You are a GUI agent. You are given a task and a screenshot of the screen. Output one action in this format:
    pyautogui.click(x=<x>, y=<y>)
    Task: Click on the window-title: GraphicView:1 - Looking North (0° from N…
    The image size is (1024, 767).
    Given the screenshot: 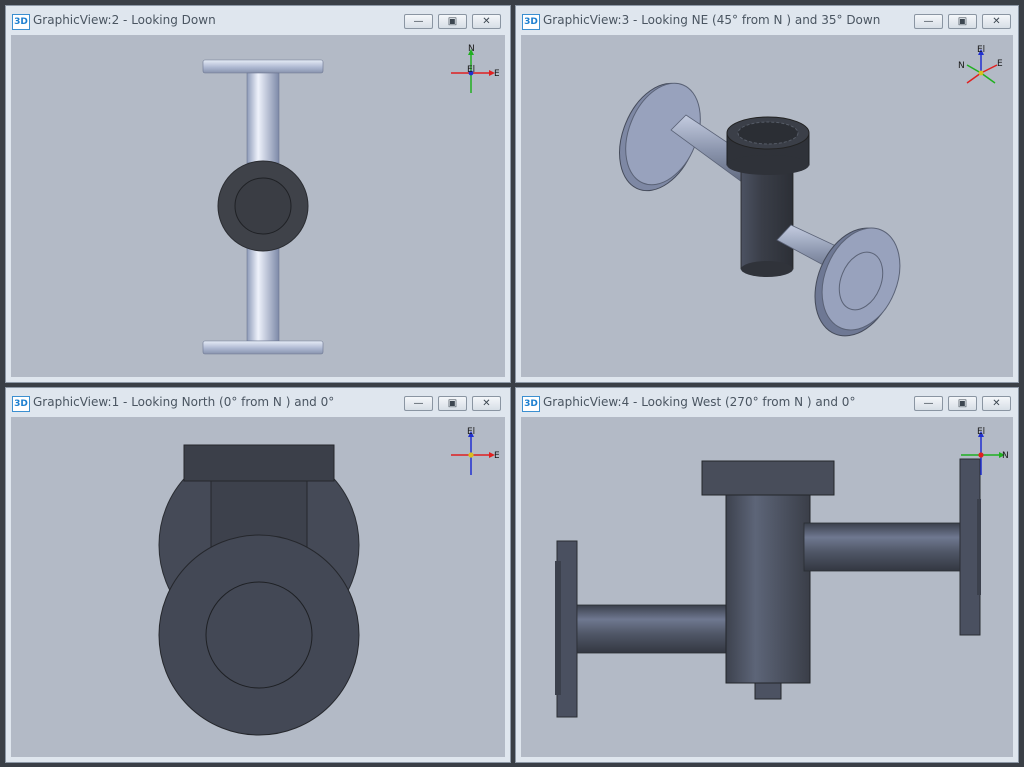 What is the action you would take?
    pyautogui.click(x=184, y=402)
    